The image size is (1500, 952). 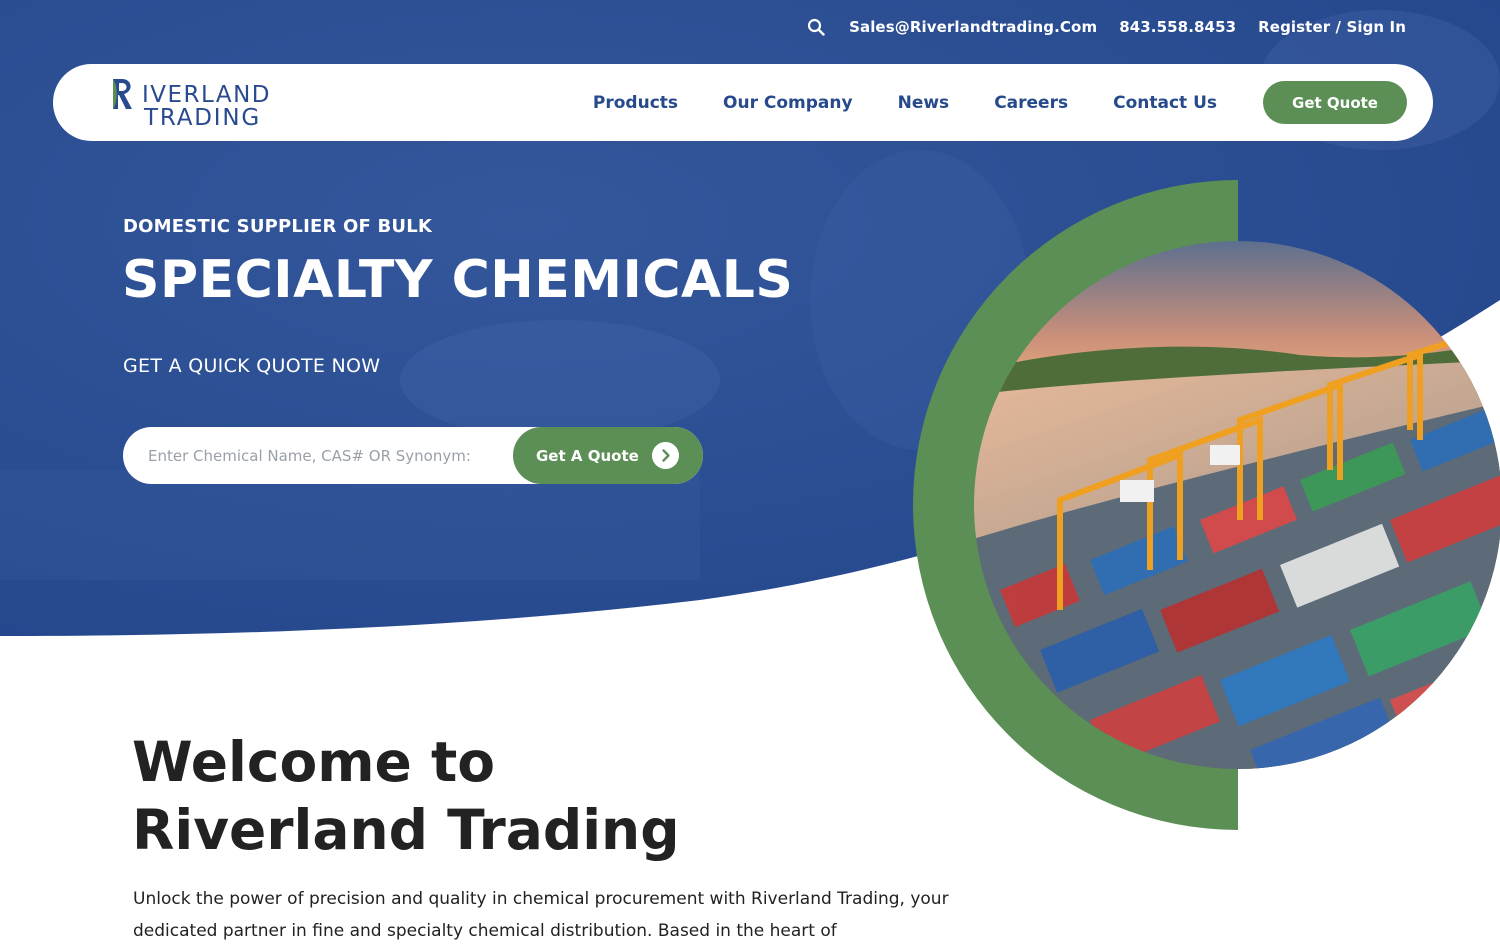 I want to click on nav-item-careers: Careers, so click(x=1031, y=103).